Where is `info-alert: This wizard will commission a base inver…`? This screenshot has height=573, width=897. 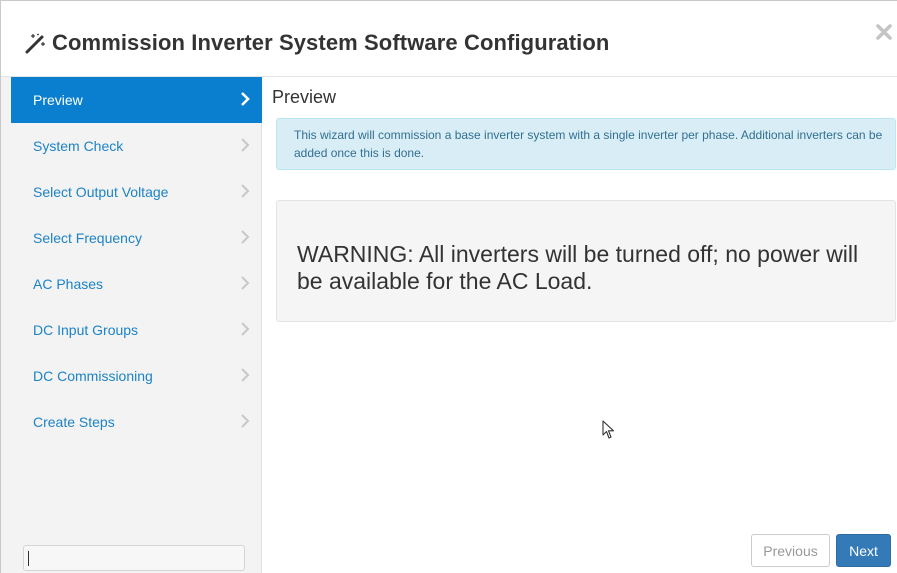
info-alert: This wizard will commission a base inver… is located at coordinates (586, 144).